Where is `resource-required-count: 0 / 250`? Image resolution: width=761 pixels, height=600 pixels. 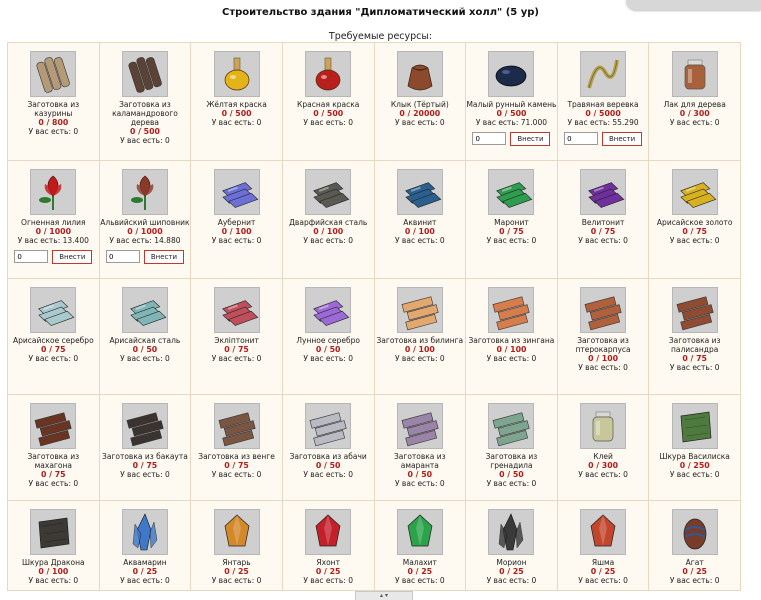
resource-required-count: 0 / 250 is located at coordinates (694, 465).